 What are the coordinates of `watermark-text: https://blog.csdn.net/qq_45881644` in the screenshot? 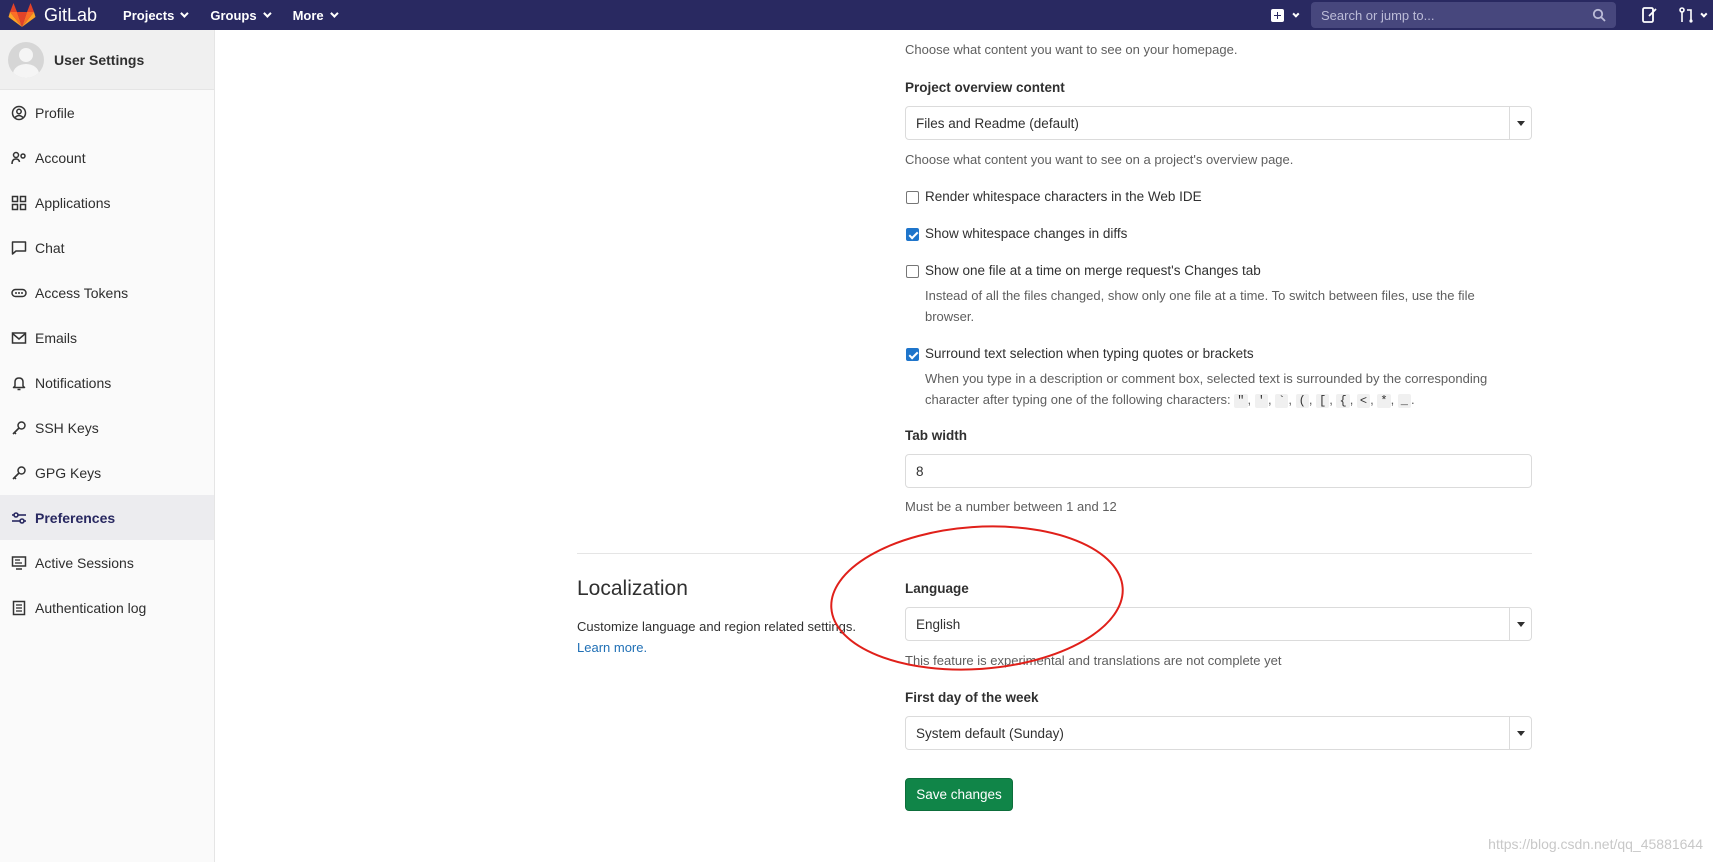 It's located at (1595, 844).